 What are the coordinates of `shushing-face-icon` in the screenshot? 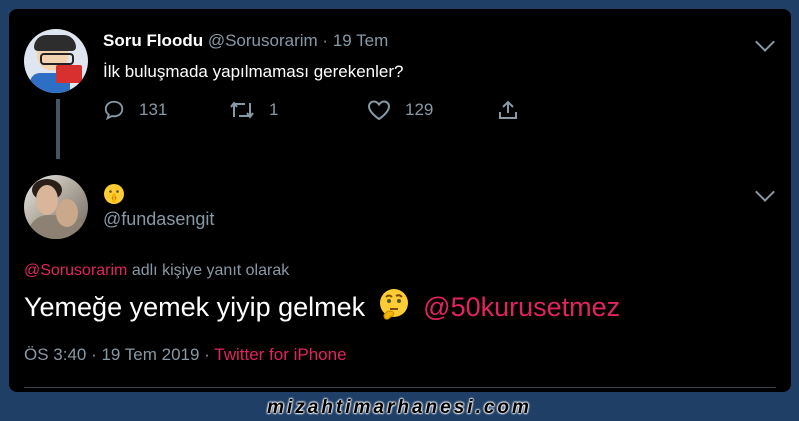 It's located at (114, 194).